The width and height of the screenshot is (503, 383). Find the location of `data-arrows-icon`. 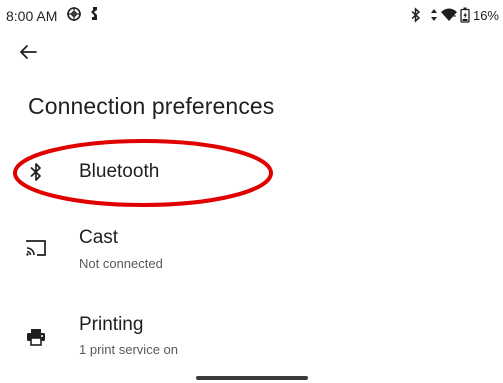

data-arrows-icon is located at coordinates (434, 15).